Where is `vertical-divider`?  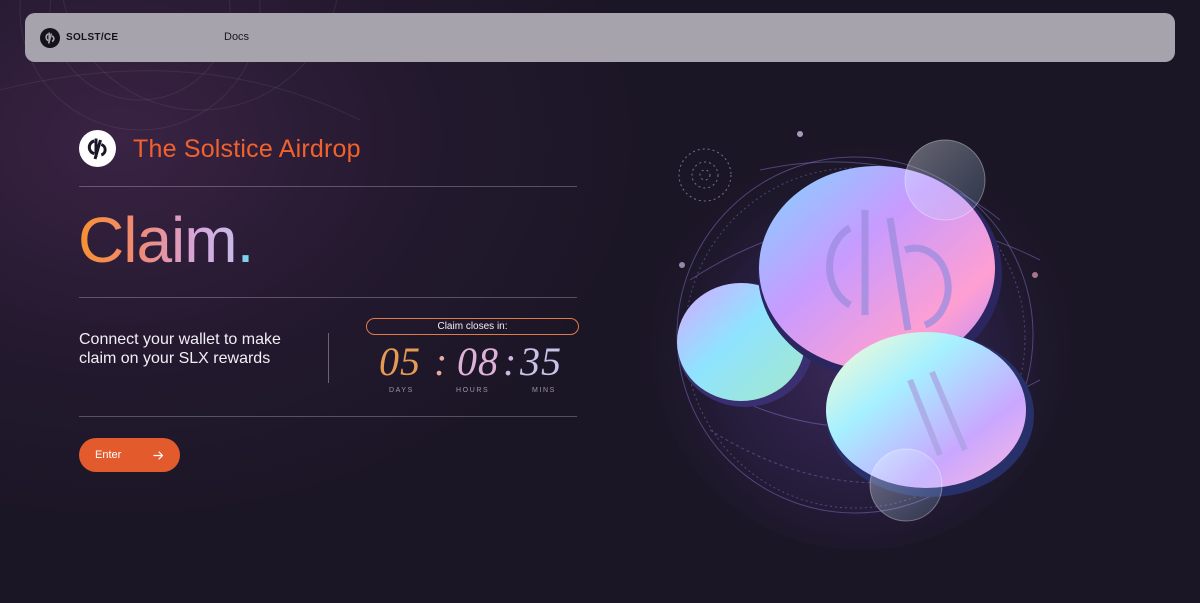
vertical-divider is located at coordinates (328, 358).